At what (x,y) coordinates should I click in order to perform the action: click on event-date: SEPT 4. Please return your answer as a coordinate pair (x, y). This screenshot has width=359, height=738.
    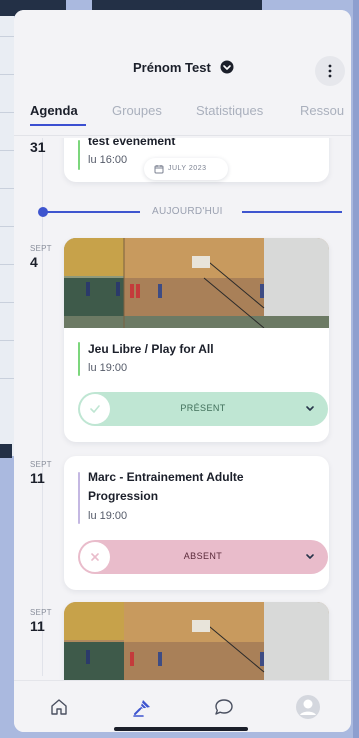
    Looking at the image, I should click on (45, 257).